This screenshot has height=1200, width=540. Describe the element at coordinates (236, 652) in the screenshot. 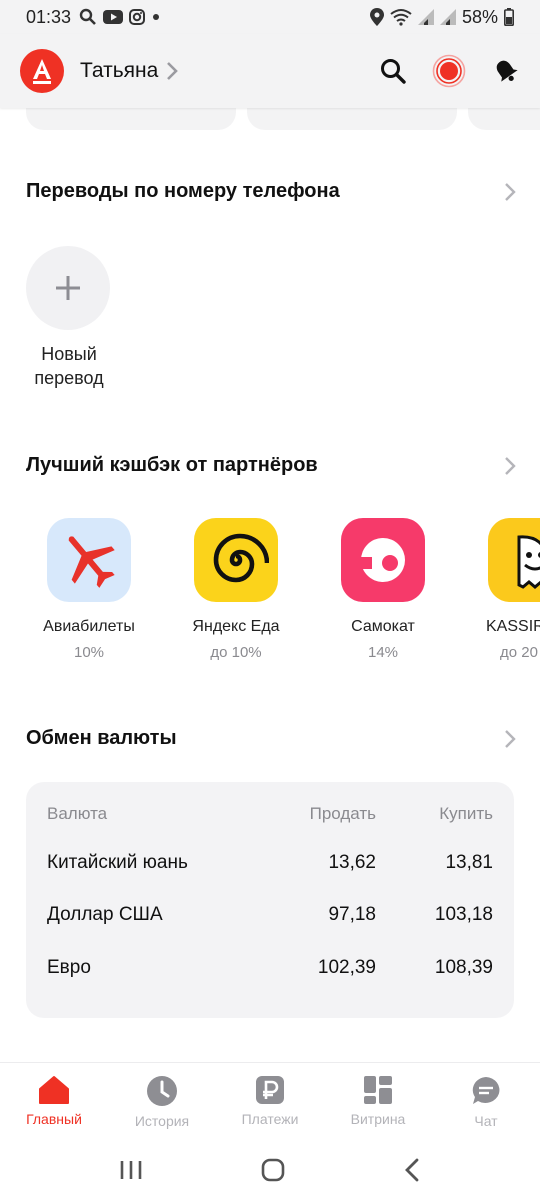

I see `partner-cashback: до 10%` at that location.